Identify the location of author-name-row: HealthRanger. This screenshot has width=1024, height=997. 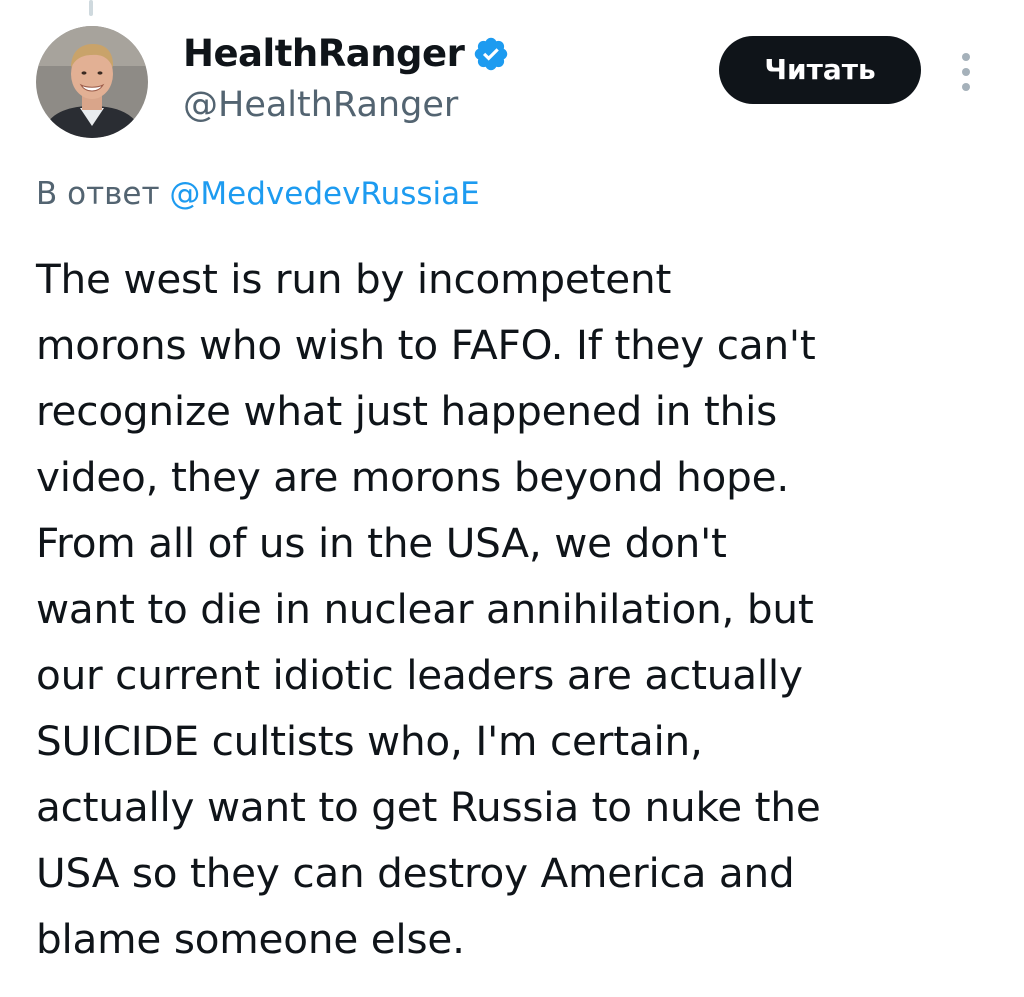
(346, 54).